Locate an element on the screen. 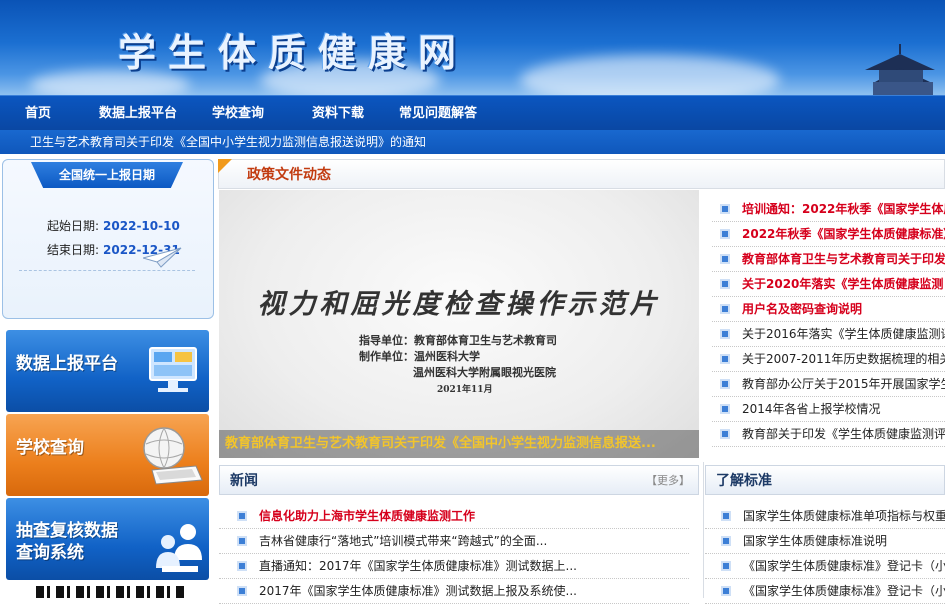 Image resolution: width=945 pixels, height=604 pixels. policy-title: 政策文件动态 is located at coordinates (289, 175).